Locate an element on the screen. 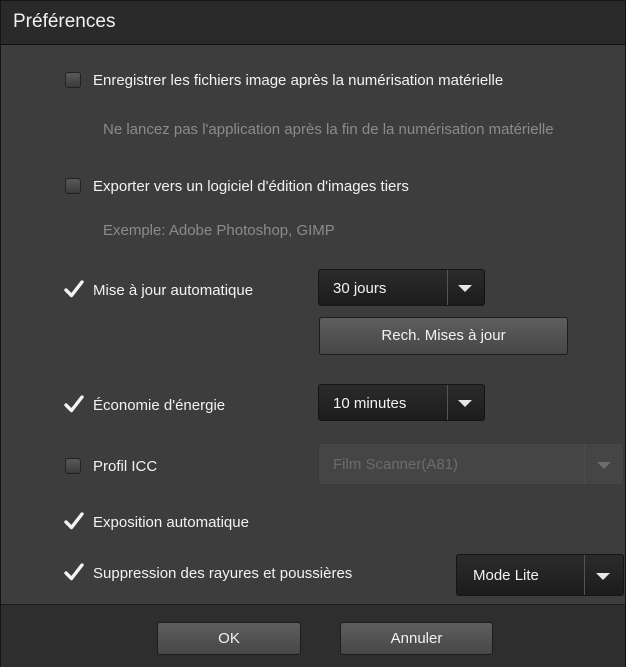  dialog-footer: OK Annuler is located at coordinates (313, 635).